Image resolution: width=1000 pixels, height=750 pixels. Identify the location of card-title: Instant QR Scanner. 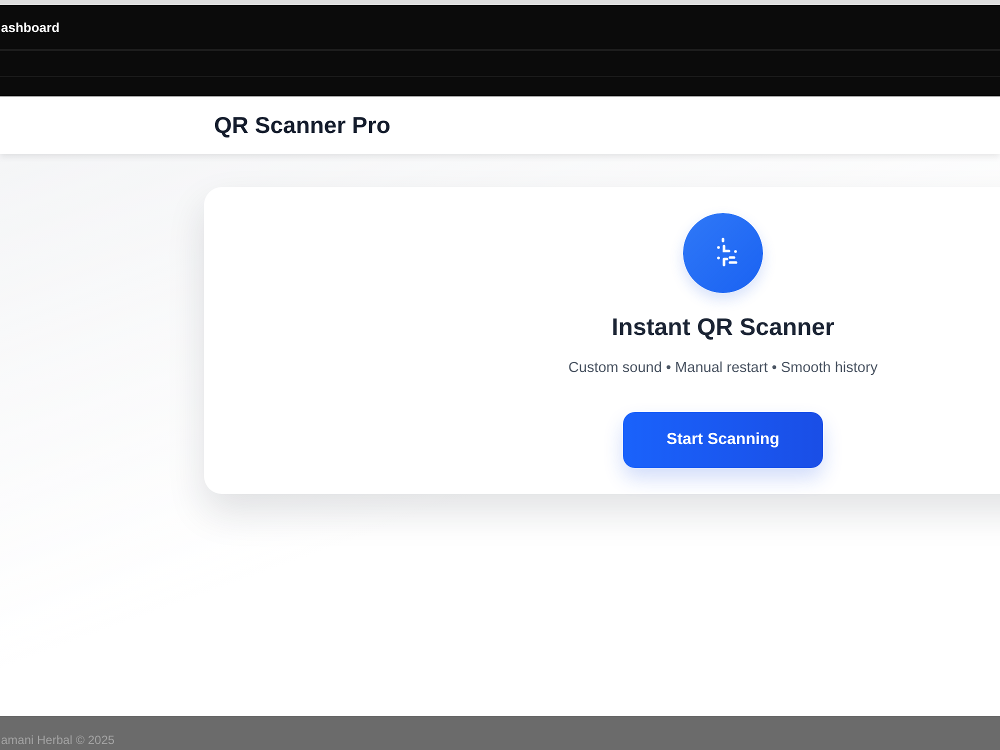
(723, 328).